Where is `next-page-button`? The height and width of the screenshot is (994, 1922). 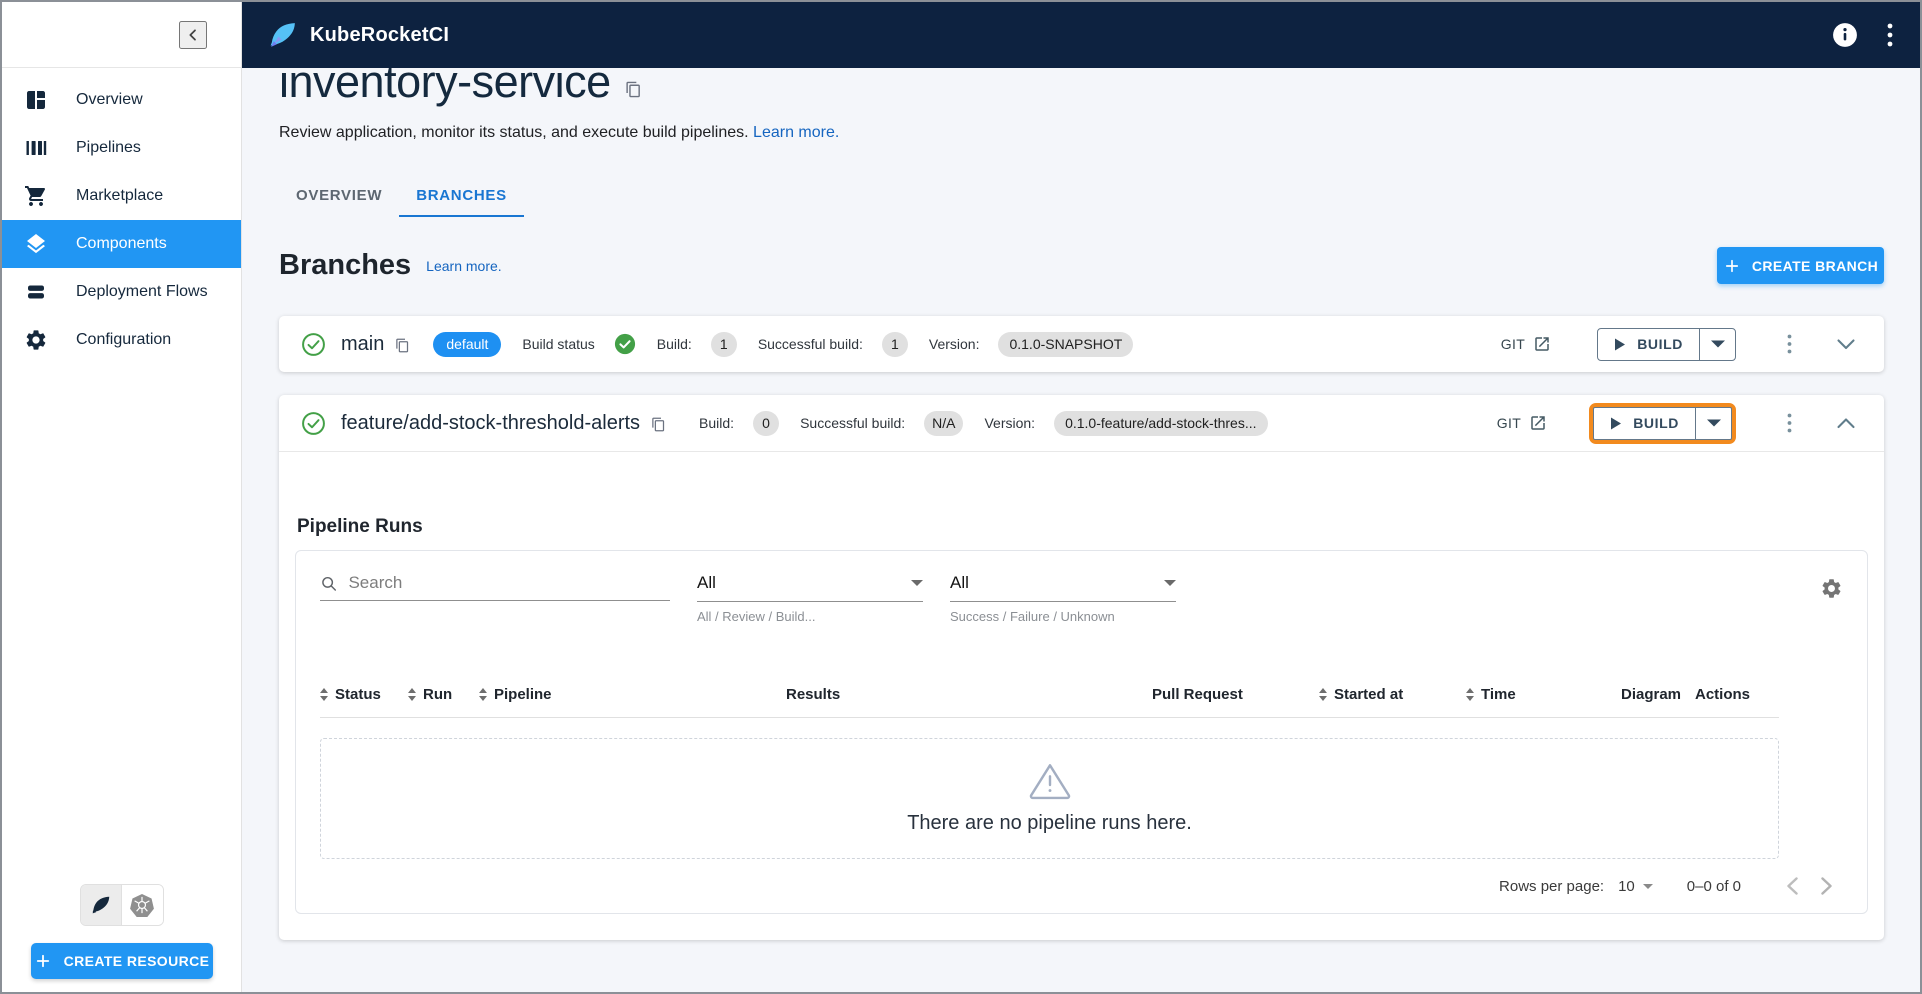 next-page-button is located at coordinates (1826, 886).